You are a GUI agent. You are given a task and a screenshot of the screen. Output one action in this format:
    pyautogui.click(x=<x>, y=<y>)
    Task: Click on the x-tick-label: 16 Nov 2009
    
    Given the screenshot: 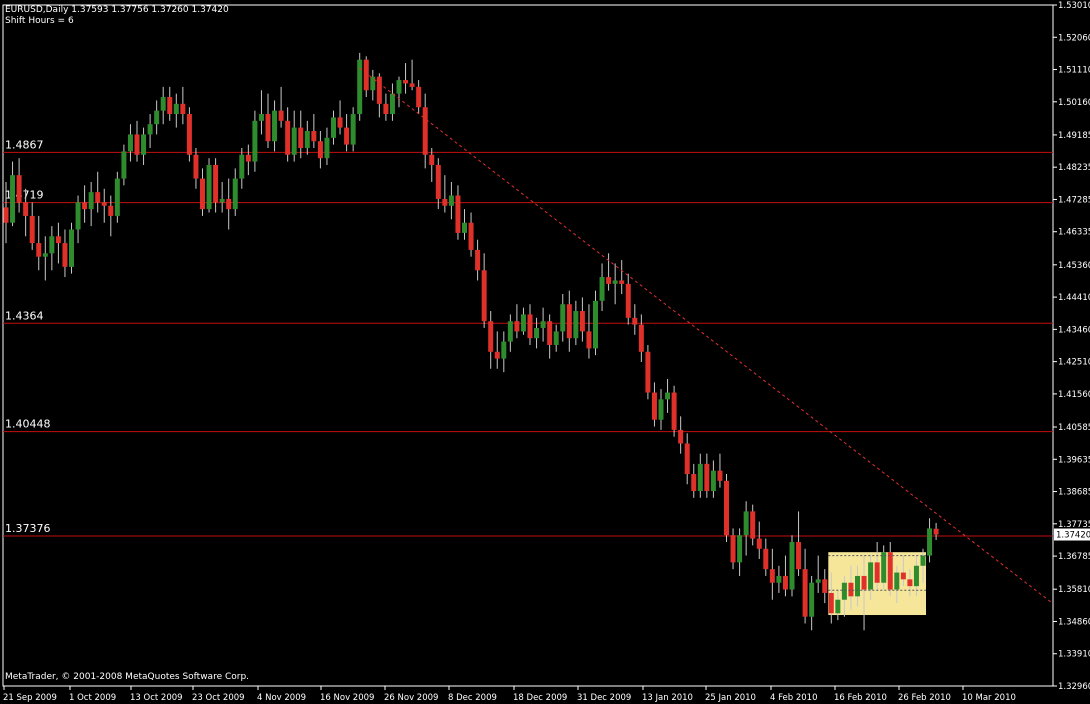 What is the action you would take?
    pyautogui.click(x=347, y=698)
    